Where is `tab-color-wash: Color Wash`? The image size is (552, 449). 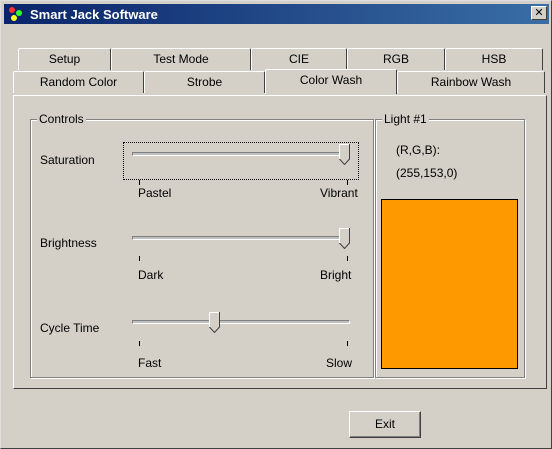 tab-color-wash: Color Wash is located at coordinates (331, 81).